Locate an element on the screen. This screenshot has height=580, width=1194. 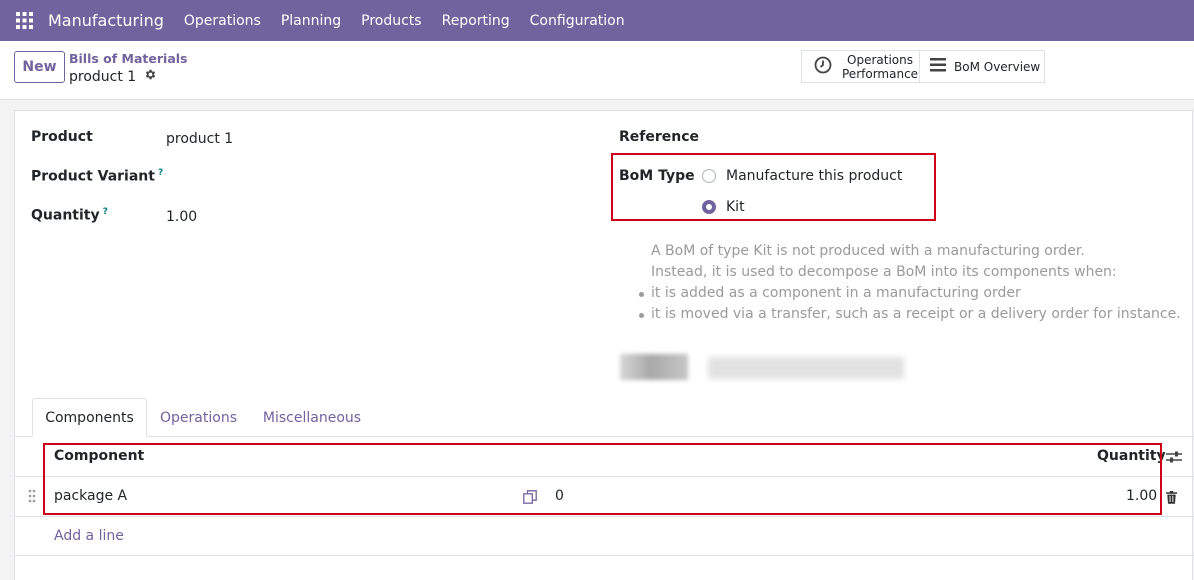
product-variant-label: Product Variant? is located at coordinates (97, 176).